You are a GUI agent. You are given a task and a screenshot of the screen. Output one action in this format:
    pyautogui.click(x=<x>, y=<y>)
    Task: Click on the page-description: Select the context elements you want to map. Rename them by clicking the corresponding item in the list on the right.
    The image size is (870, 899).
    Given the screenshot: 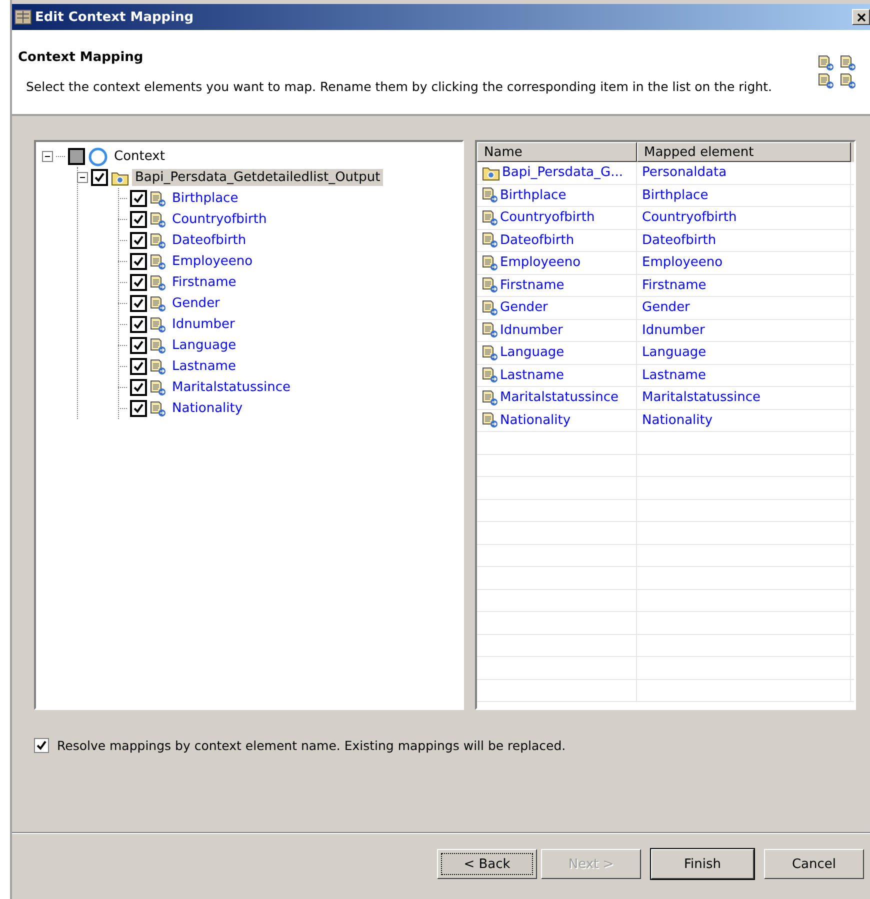 What is the action you would take?
    pyautogui.click(x=399, y=86)
    